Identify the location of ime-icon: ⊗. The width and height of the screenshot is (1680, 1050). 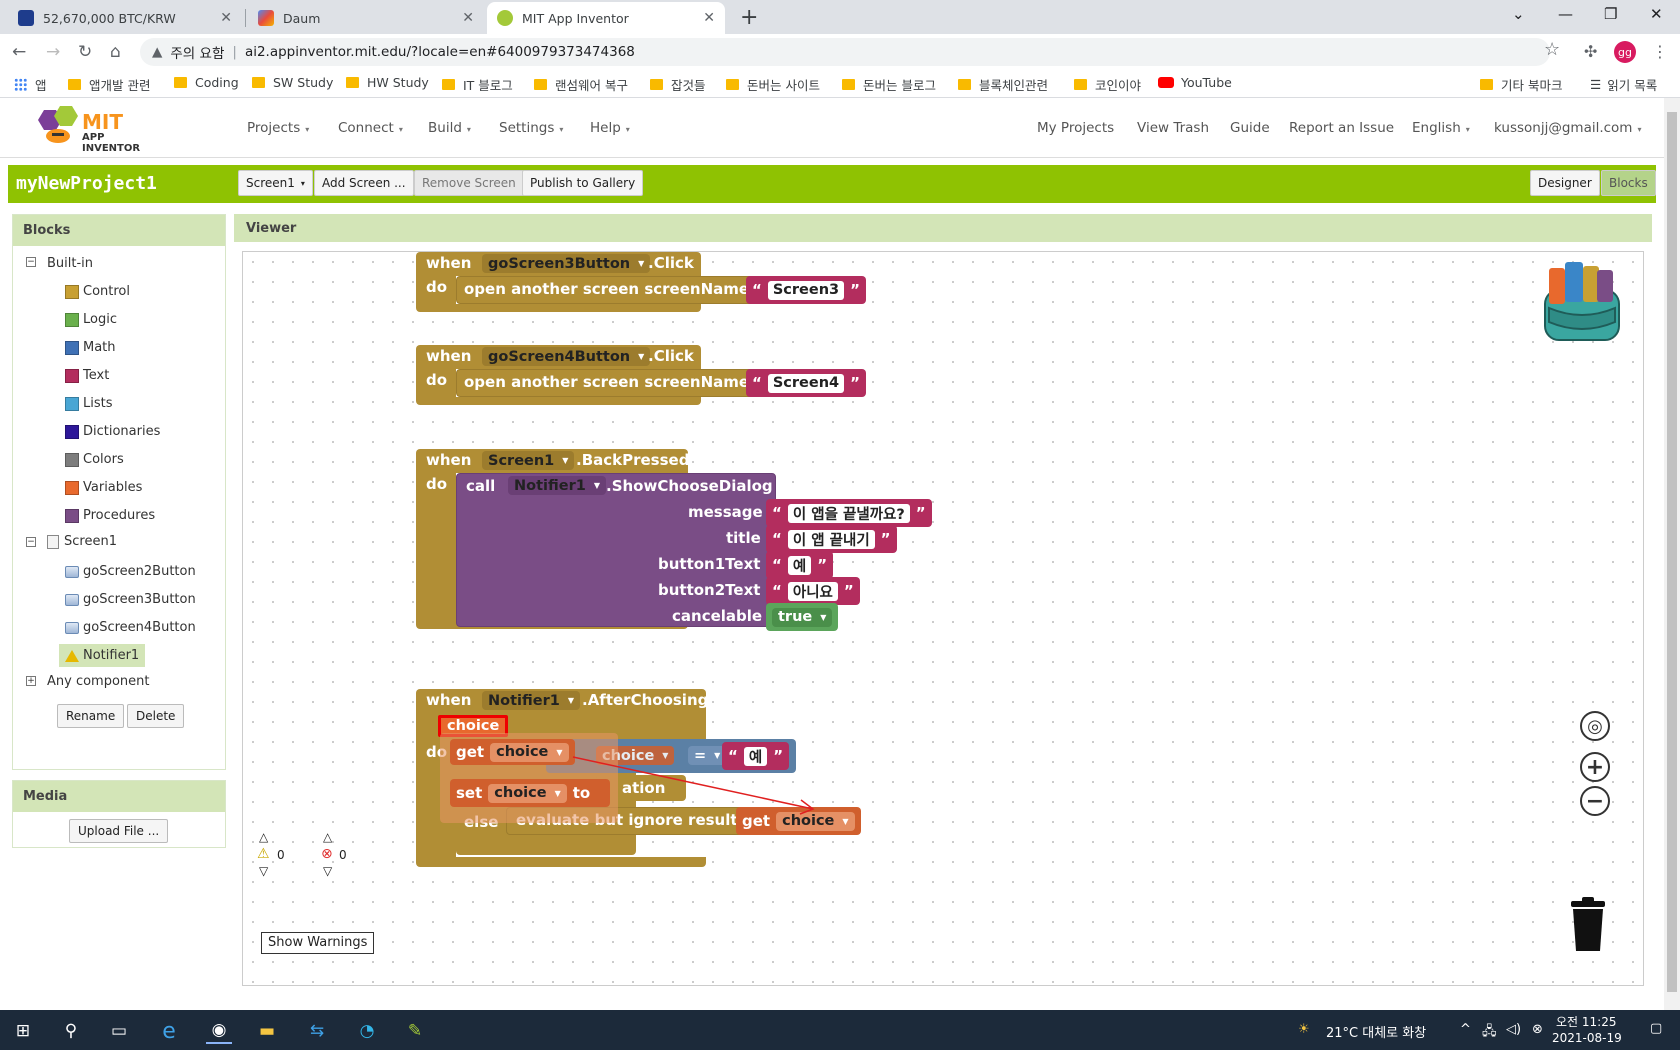
(1537, 1029).